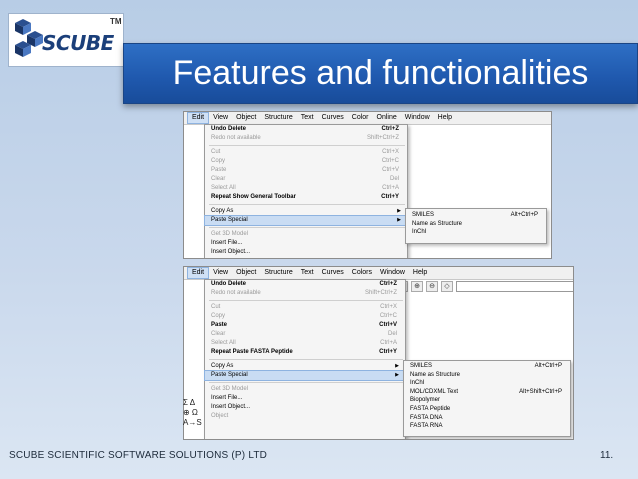 The image size is (638, 479). What do you see at coordinates (305, 352) in the screenshot?
I see `menu-item-repeat-paste-fasta-peptide: Repeat Paste FASTA Peptide Ctrl+Y` at bounding box center [305, 352].